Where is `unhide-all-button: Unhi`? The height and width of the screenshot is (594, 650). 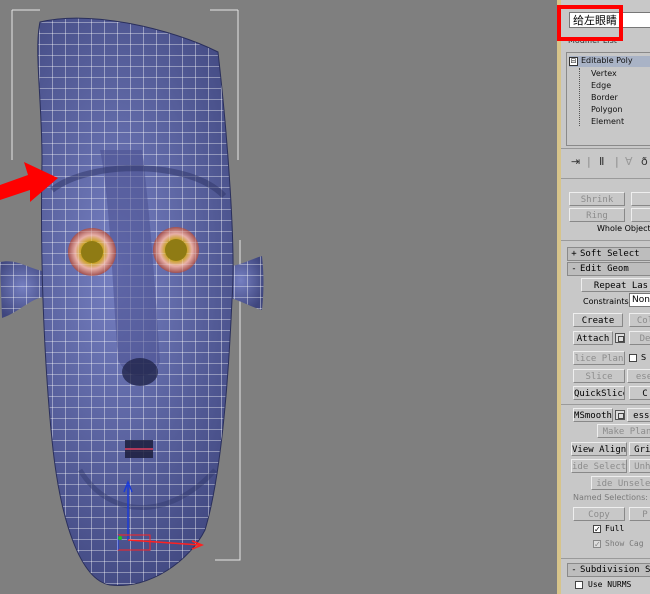
unhide-all-button: Unhi is located at coordinates (639, 466).